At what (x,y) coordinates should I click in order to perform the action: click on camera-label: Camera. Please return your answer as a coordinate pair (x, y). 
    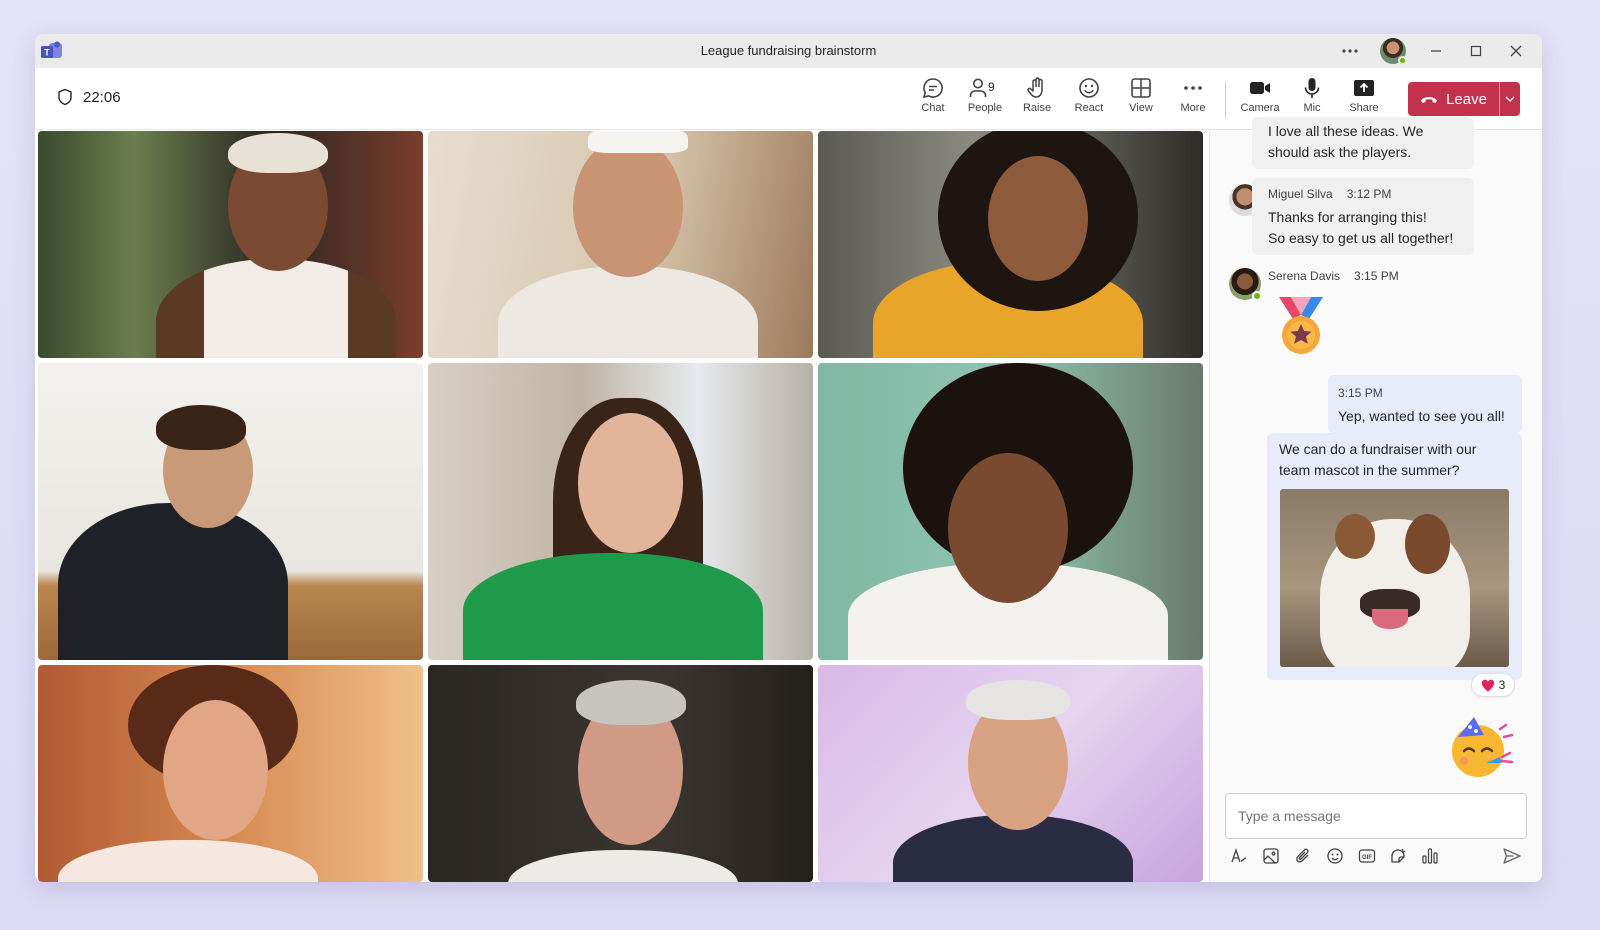
    Looking at the image, I should click on (1260, 108).